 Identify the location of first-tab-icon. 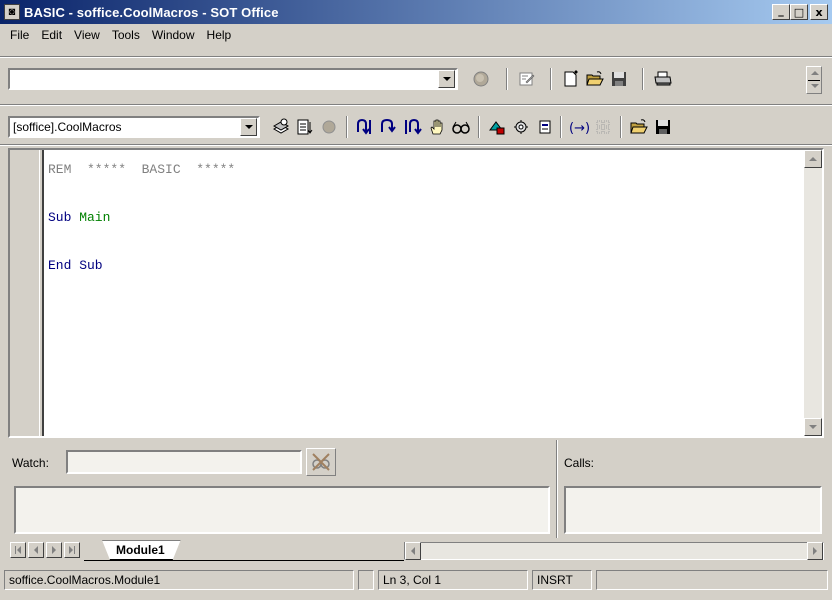
(18, 550).